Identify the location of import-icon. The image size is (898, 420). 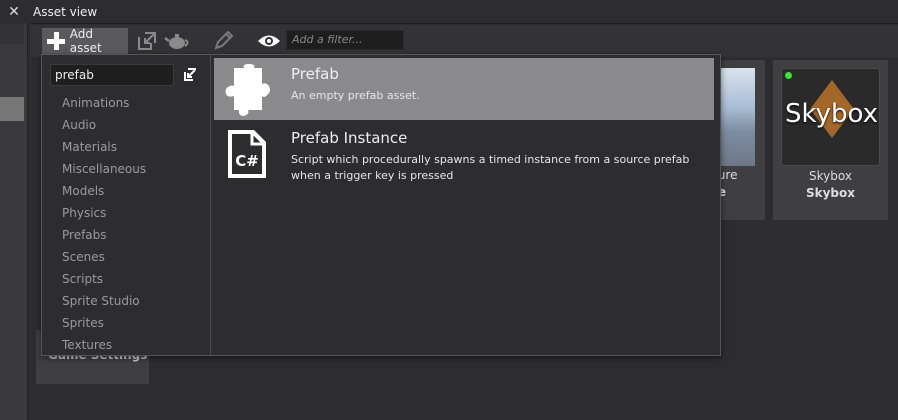
(147, 41).